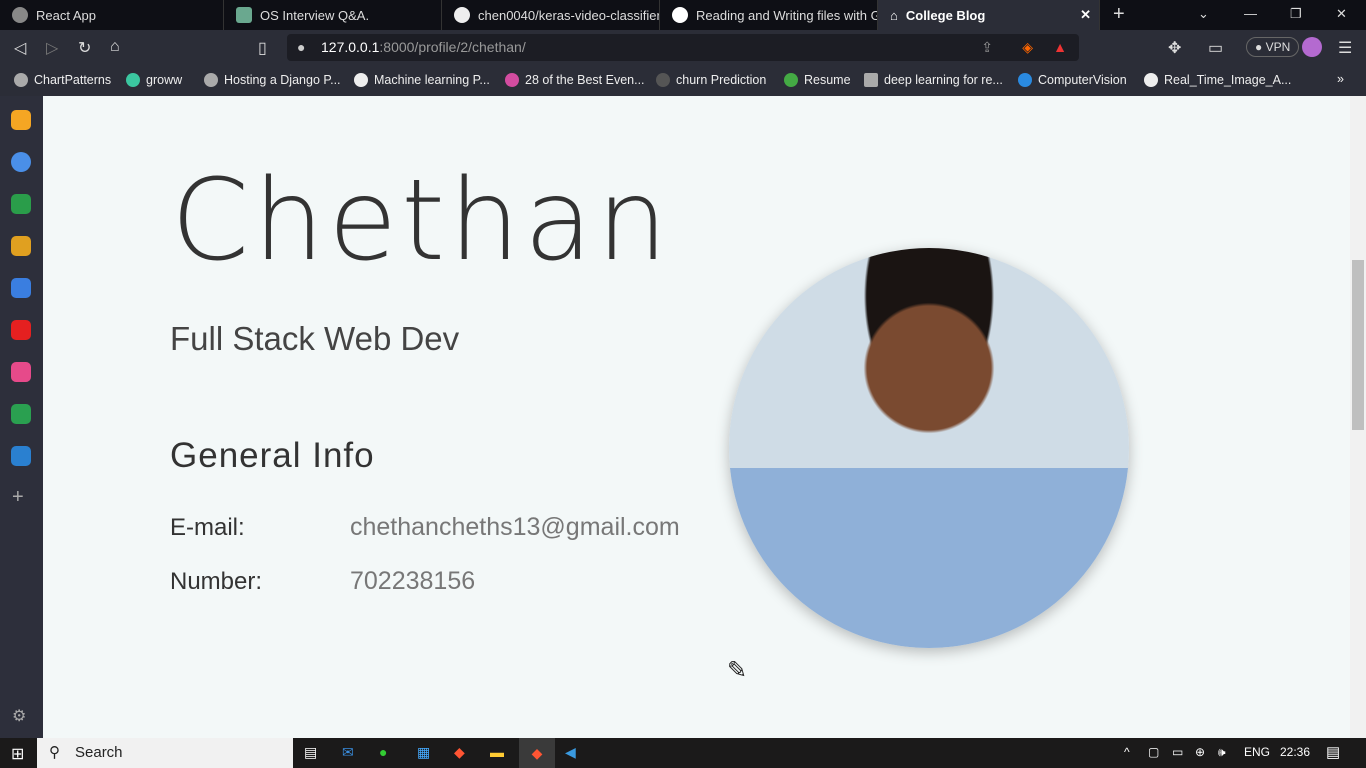 The image size is (1366, 768). What do you see at coordinates (62, 80) in the screenshot?
I see `bookmark-item: ChartPatterns` at bounding box center [62, 80].